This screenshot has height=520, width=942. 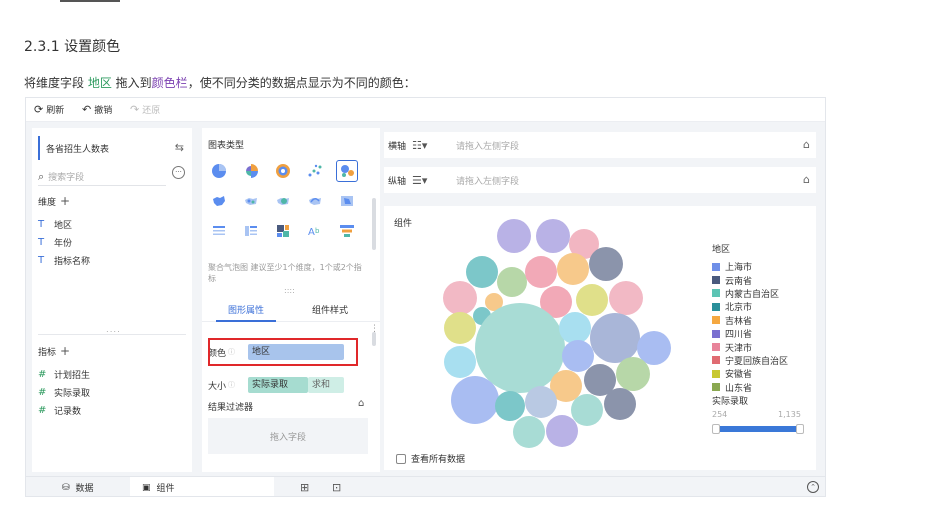 I want to click on x-axis-drop-zone: 请拖入左侧字段, so click(x=487, y=145).